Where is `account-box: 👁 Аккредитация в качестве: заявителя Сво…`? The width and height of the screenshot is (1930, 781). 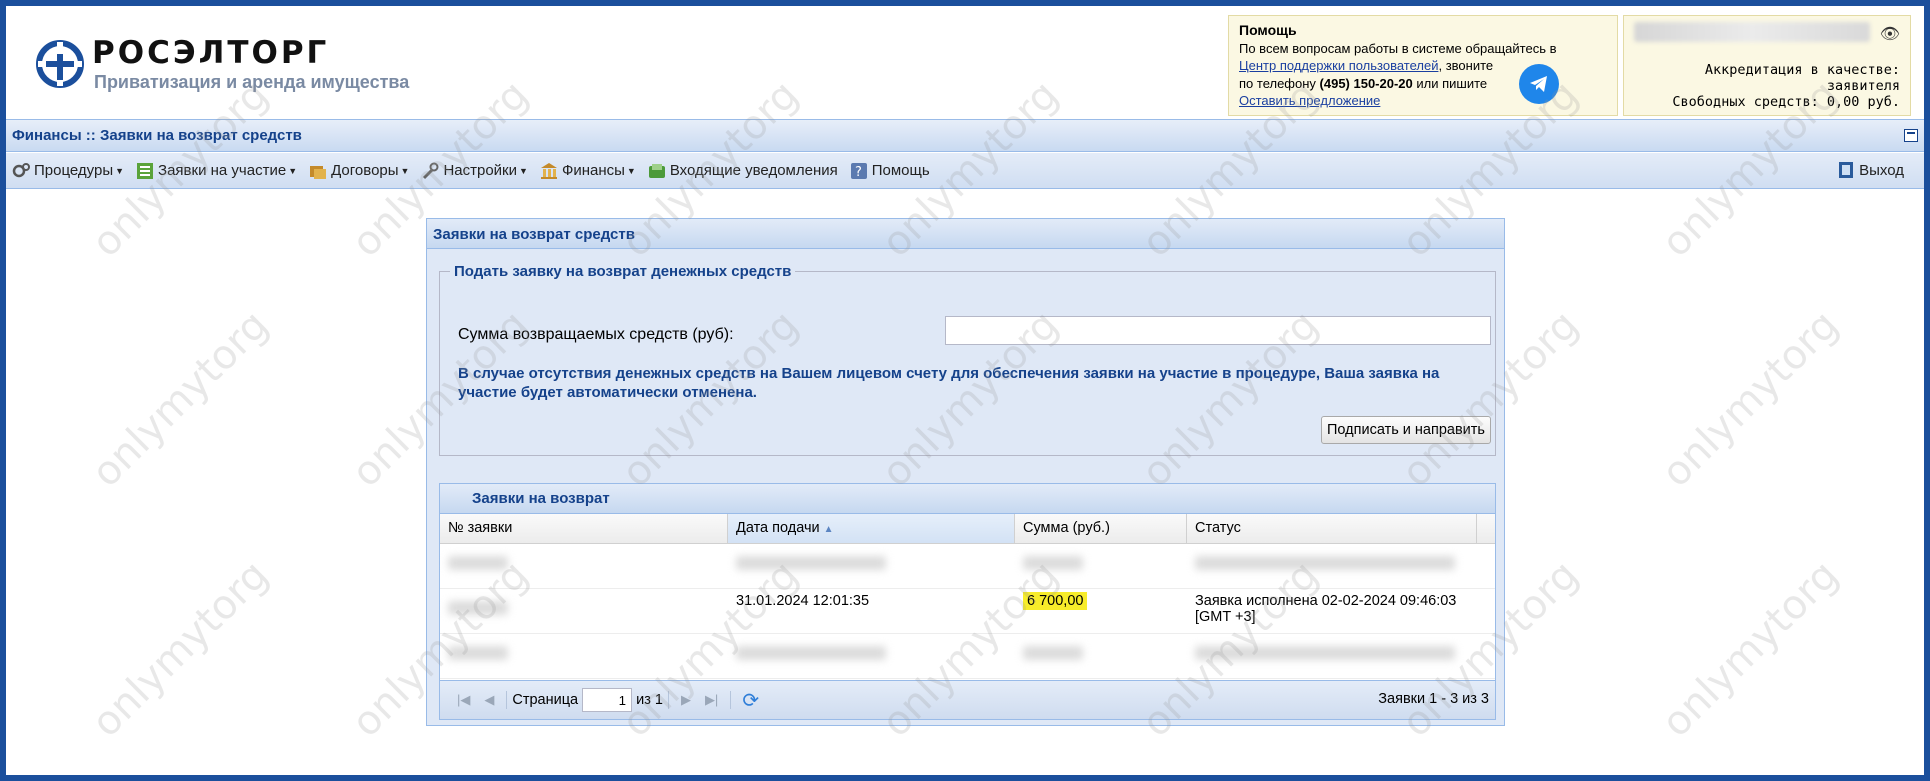 account-box: 👁 Аккредитация в качестве: заявителя Сво… is located at coordinates (1767, 65).